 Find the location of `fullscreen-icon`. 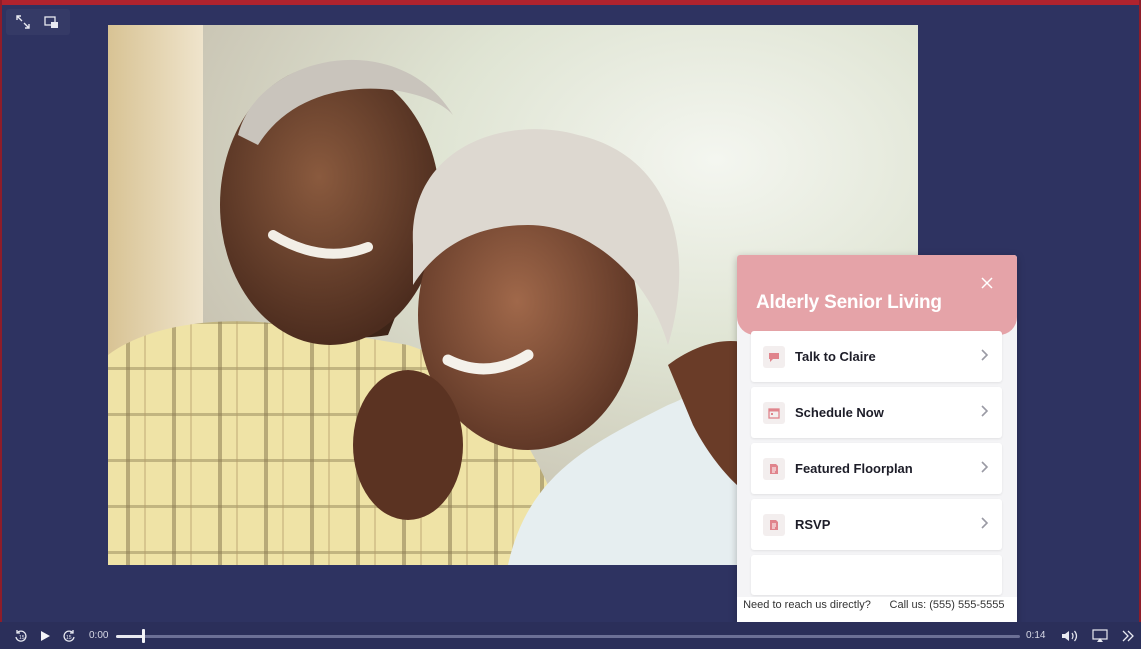

fullscreen-icon is located at coordinates (23, 22).